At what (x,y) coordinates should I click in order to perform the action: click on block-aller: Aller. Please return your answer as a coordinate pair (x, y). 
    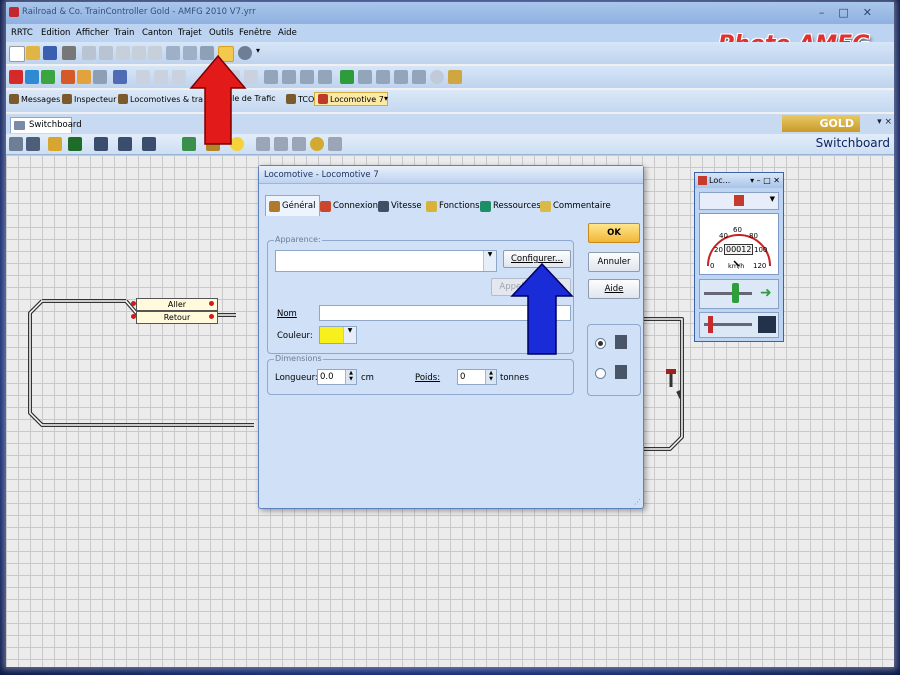
    Looking at the image, I should click on (177, 304).